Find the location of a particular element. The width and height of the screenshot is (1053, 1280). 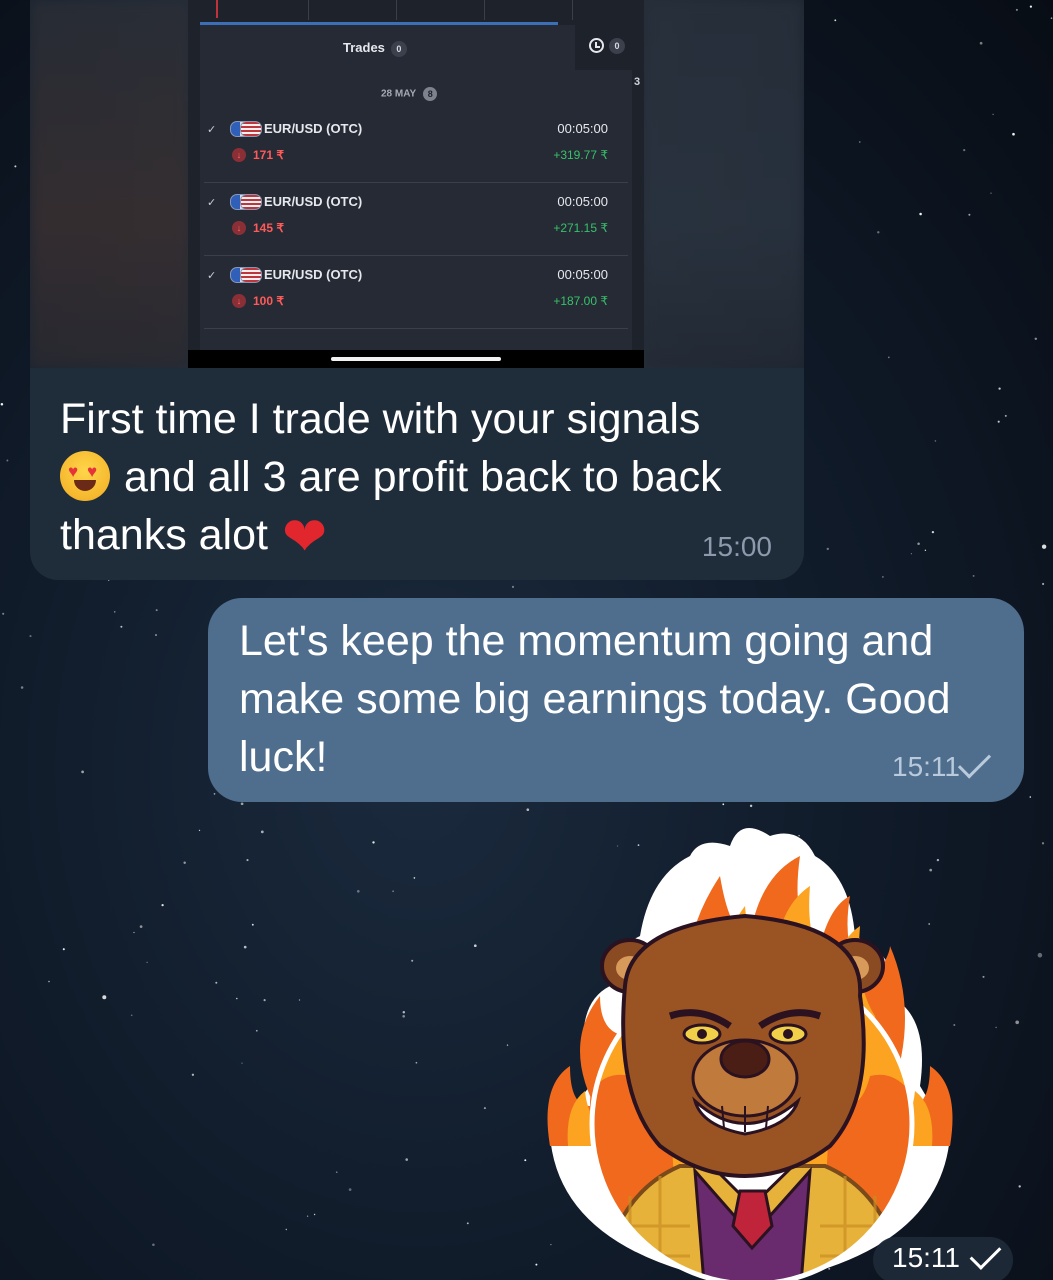

history-tab: 0 is located at coordinates (603, 47).